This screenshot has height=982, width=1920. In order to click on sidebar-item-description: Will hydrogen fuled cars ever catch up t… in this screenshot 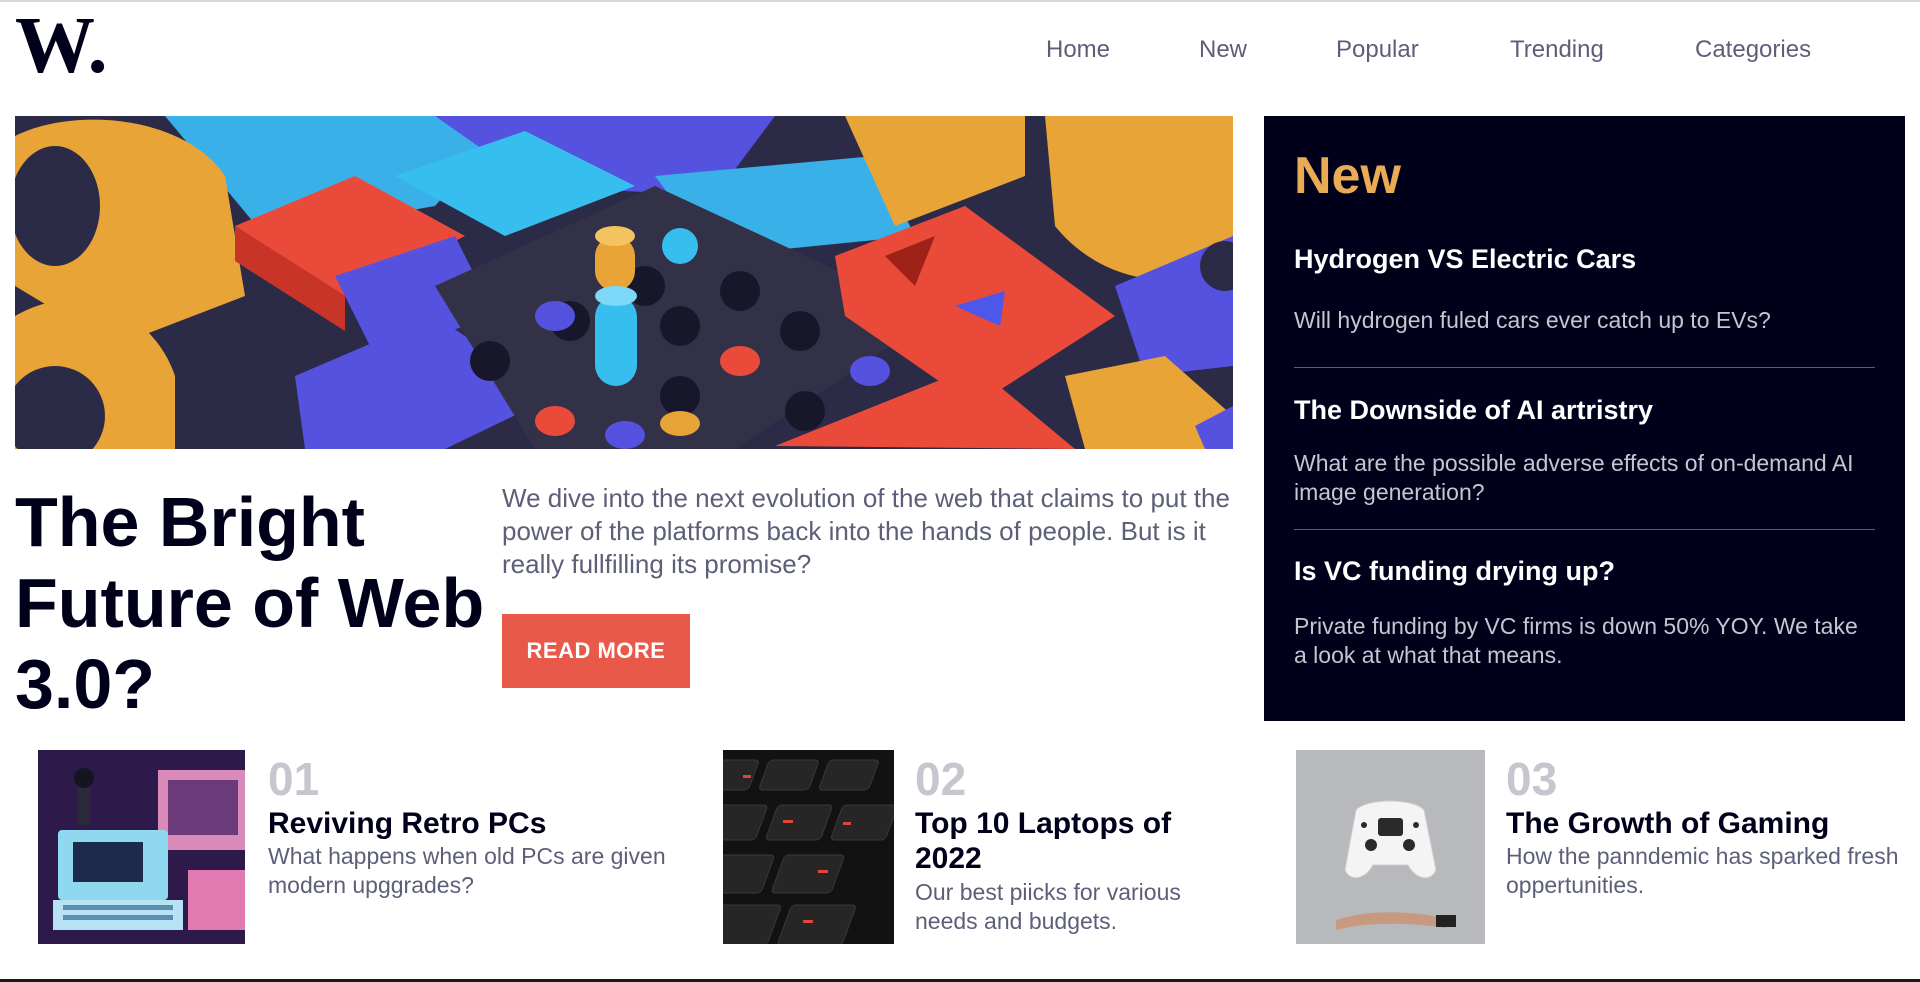, I will do `click(1532, 320)`.